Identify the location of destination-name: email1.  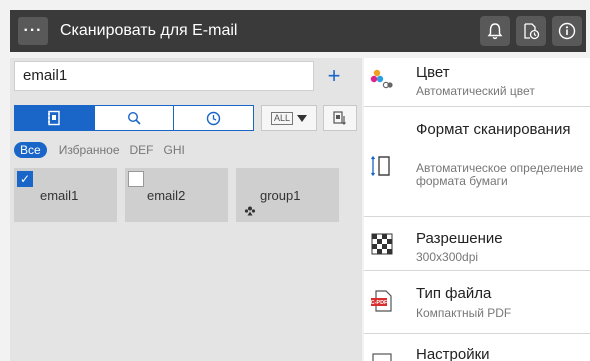
(59, 195).